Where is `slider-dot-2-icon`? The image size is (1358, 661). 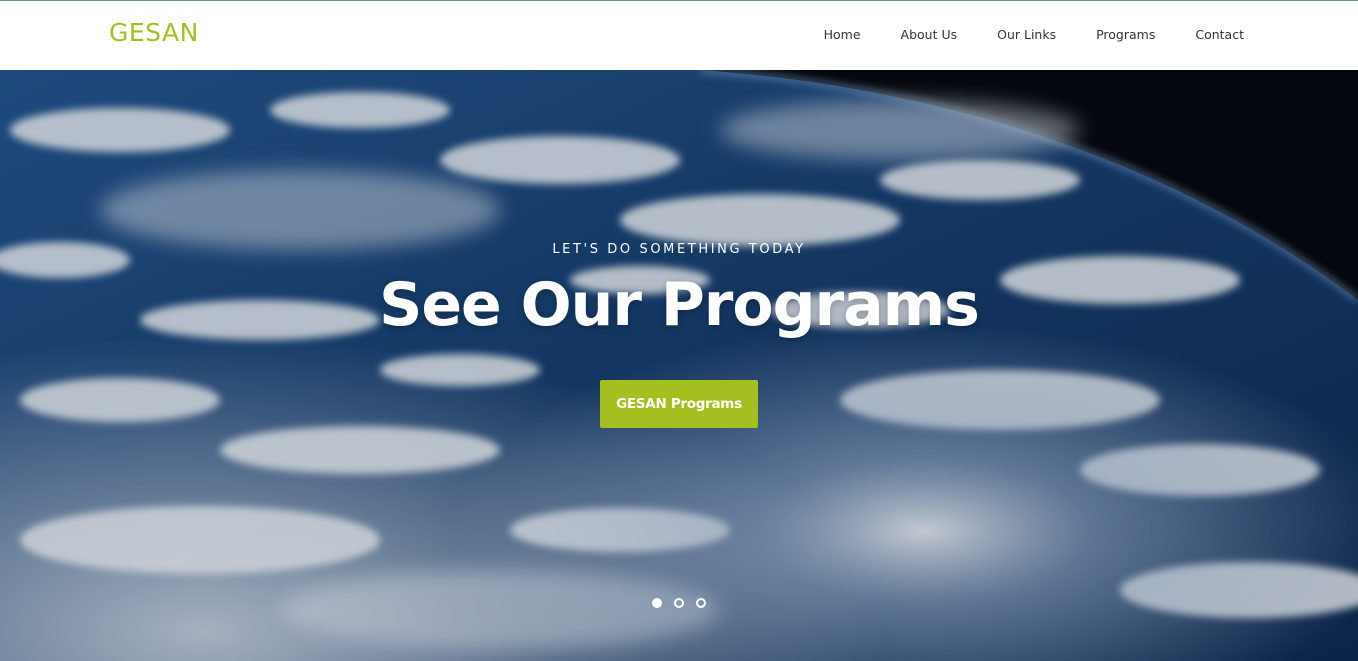
slider-dot-2-icon is located at coordinates (679, 603).